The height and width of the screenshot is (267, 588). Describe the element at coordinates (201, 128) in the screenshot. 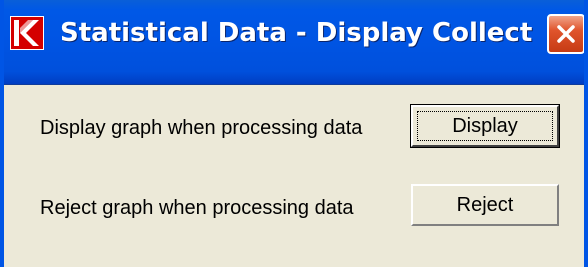

I see `display-graph-label: Display graph when processing data` at that location.